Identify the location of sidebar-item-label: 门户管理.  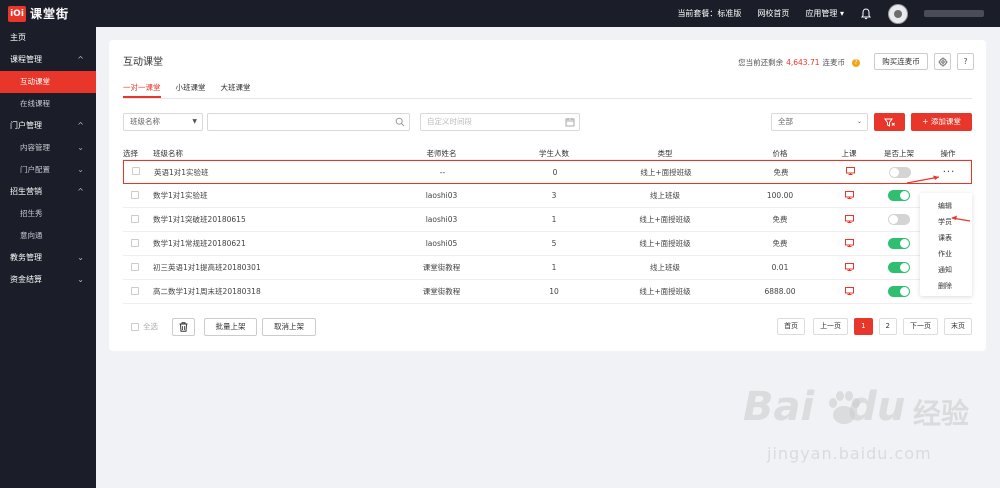
(26, 125).